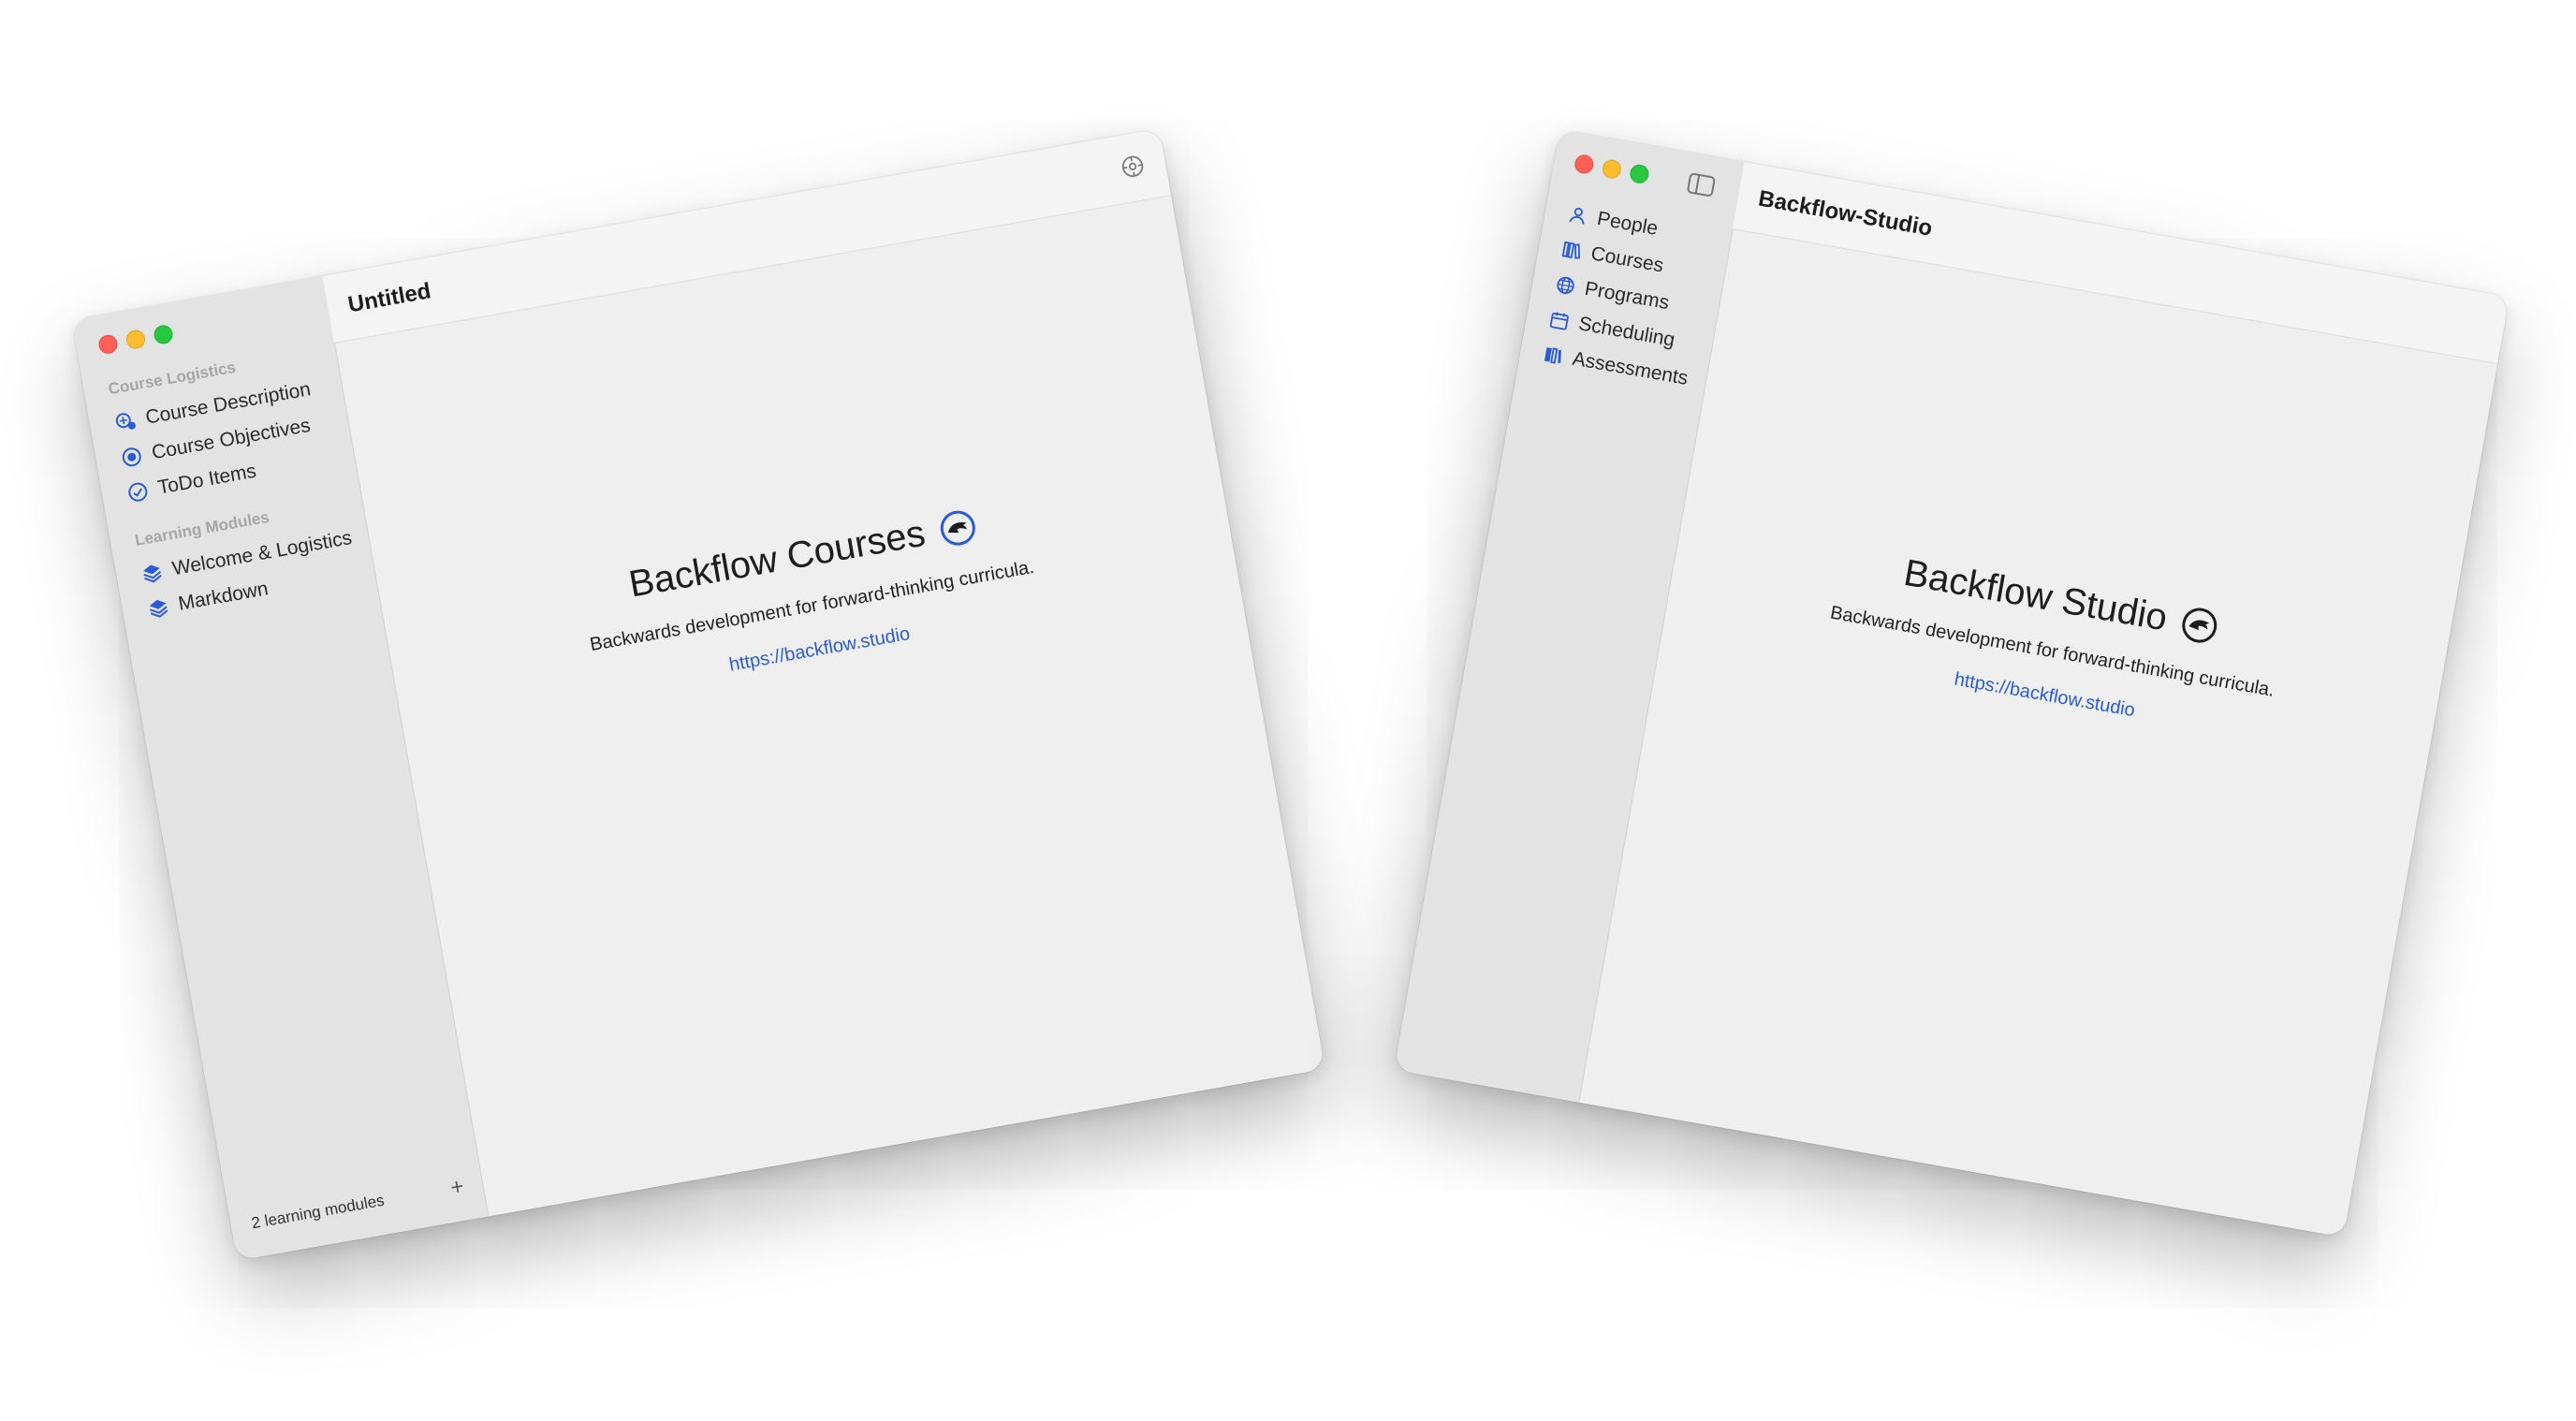  What do you see at coordinates (1702, 184) in the screenshot?
I see `sidebar-toggle-icon` at bounding box center [1702, 184].